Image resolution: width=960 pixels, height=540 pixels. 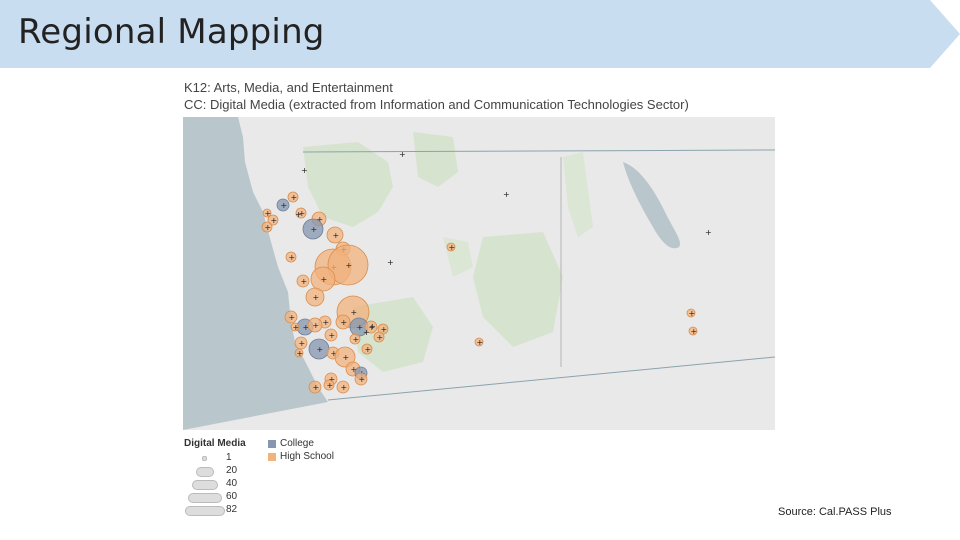 What do you see at coordinates (214, 497) in the screenshot?
I see `size-legend-row: 60` at bounding box center [214, 497].